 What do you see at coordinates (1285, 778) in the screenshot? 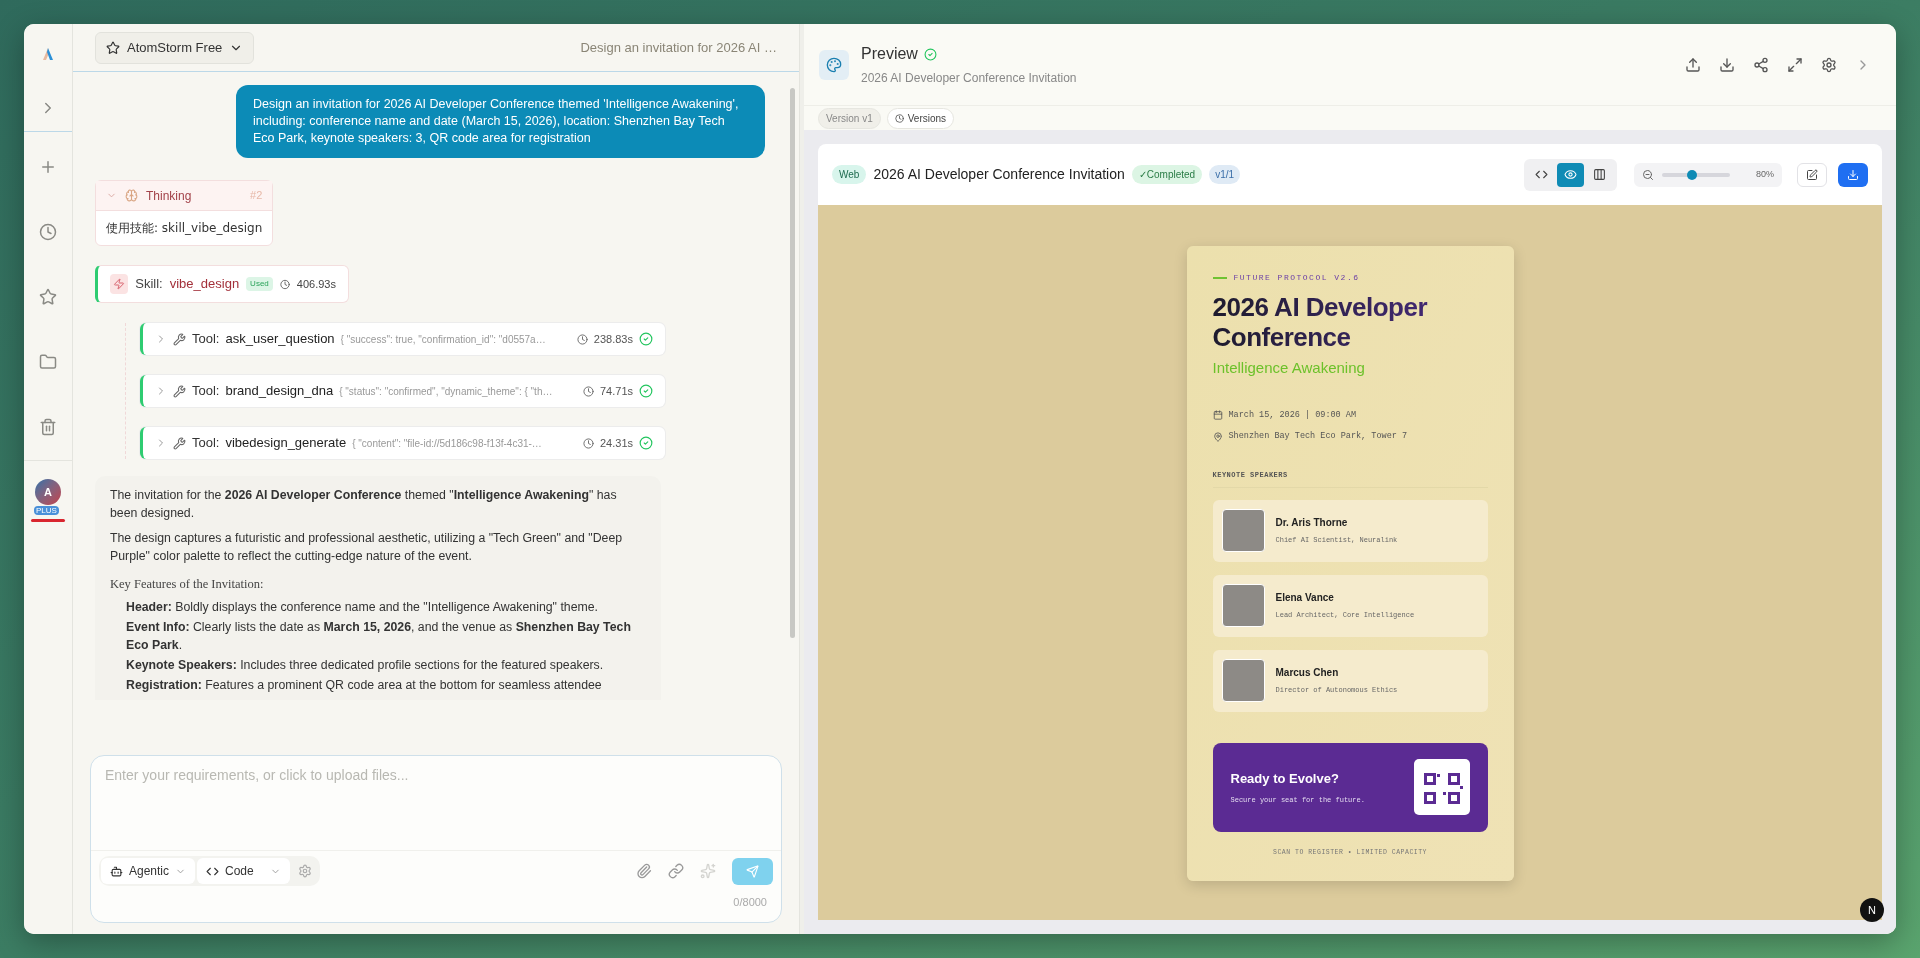
I see `cta-title: Ready to Evolve?` at bounding box center [1285, 778].